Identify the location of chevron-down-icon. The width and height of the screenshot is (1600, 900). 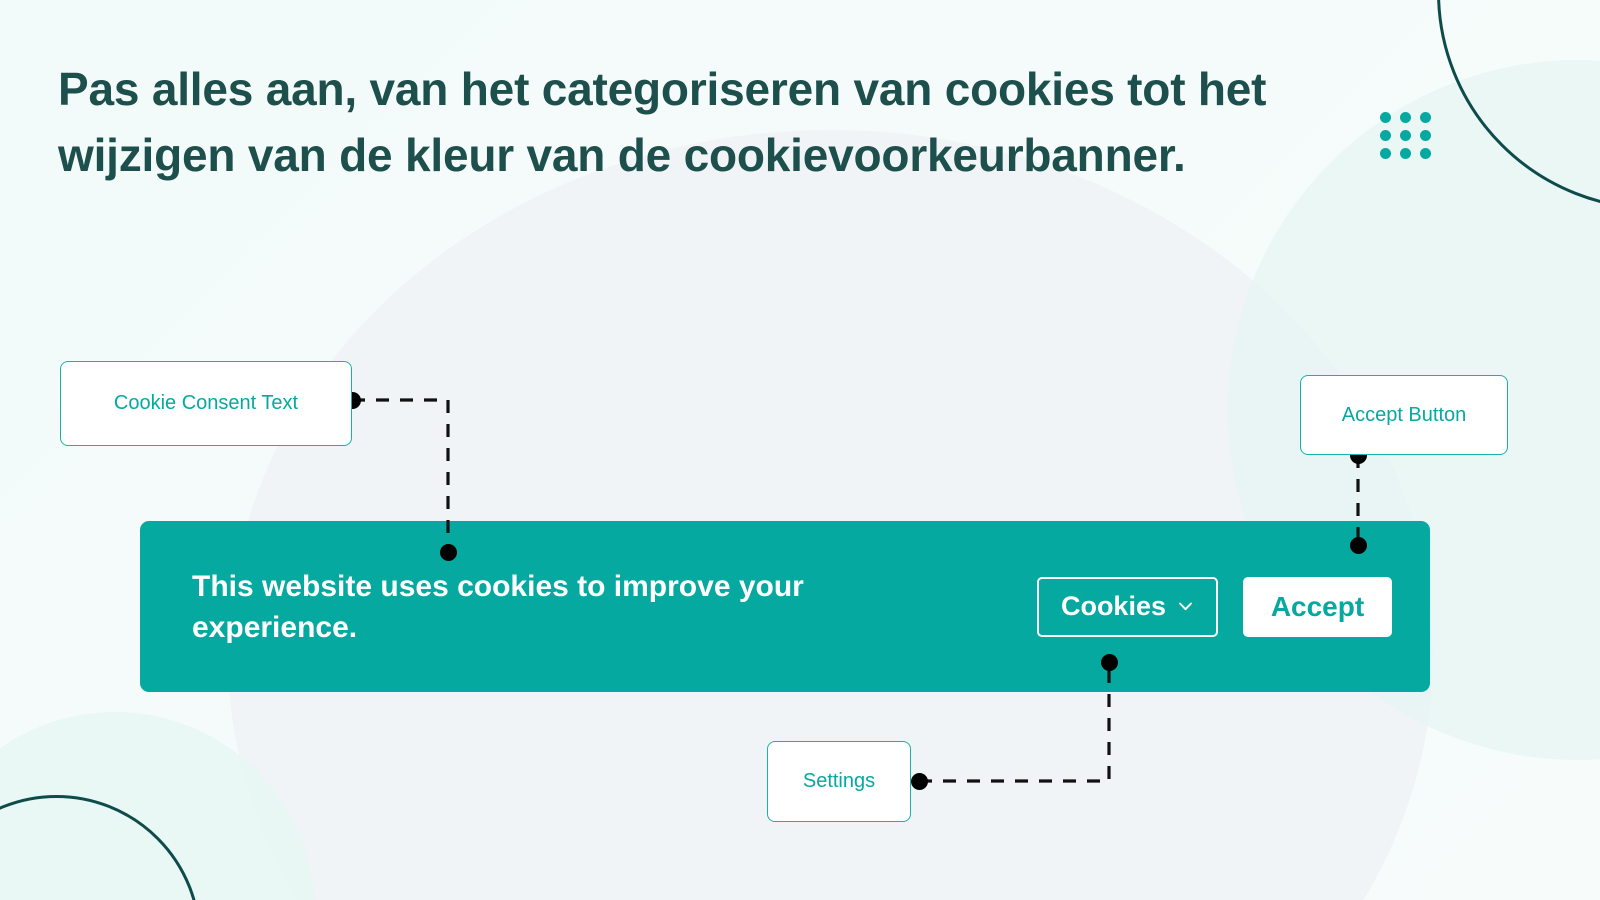
(1185, 606).